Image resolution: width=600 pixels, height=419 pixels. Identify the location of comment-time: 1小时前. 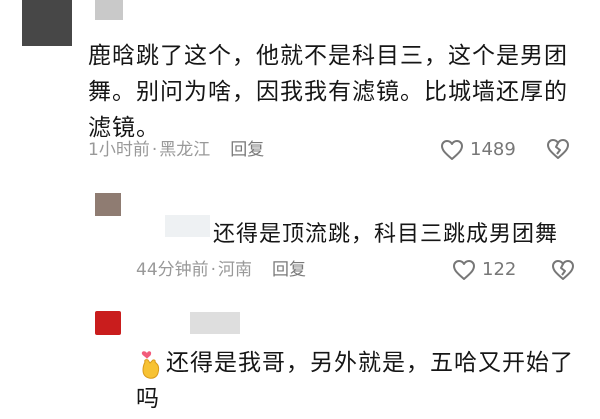
(119, 150).